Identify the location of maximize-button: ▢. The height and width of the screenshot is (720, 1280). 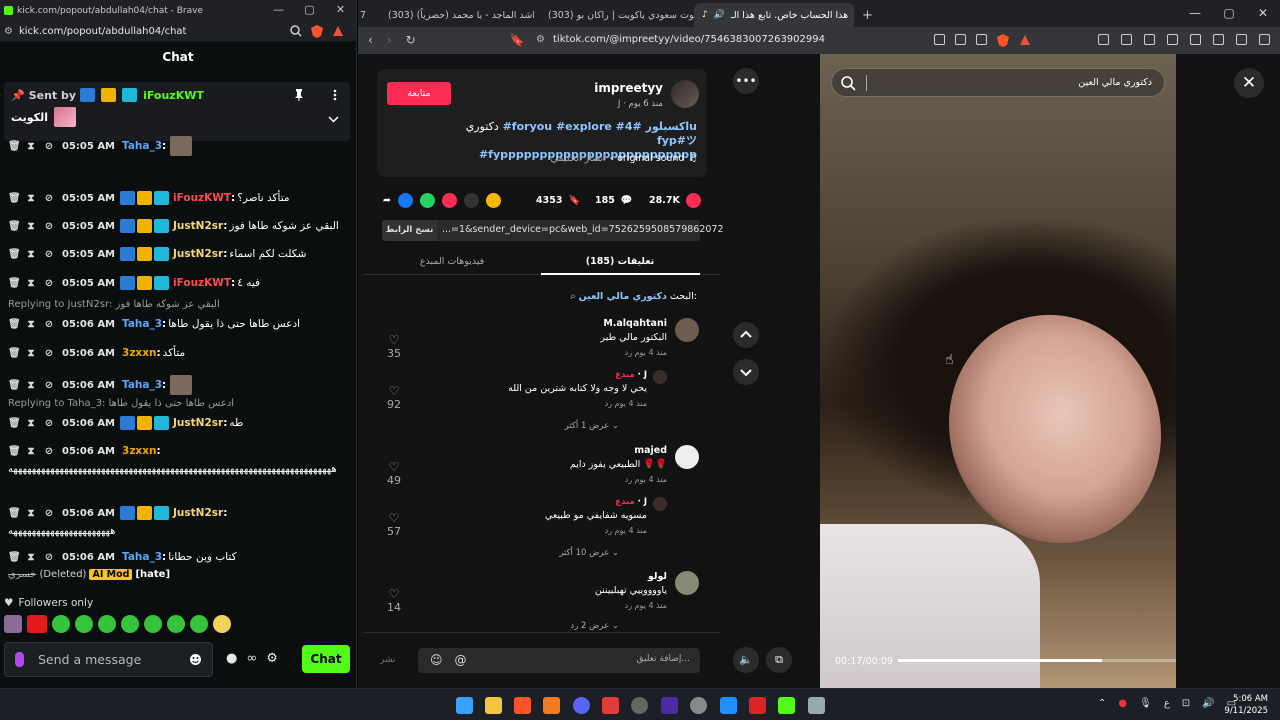
(309, 10).